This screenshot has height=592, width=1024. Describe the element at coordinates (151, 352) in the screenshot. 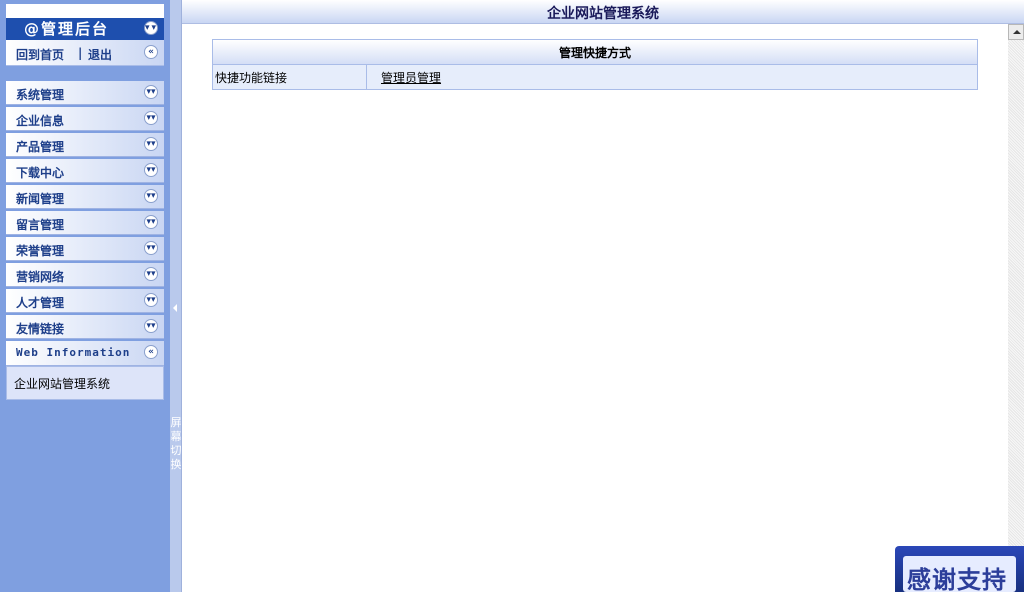

I see `double-chevron-up-icon: «` at that location.